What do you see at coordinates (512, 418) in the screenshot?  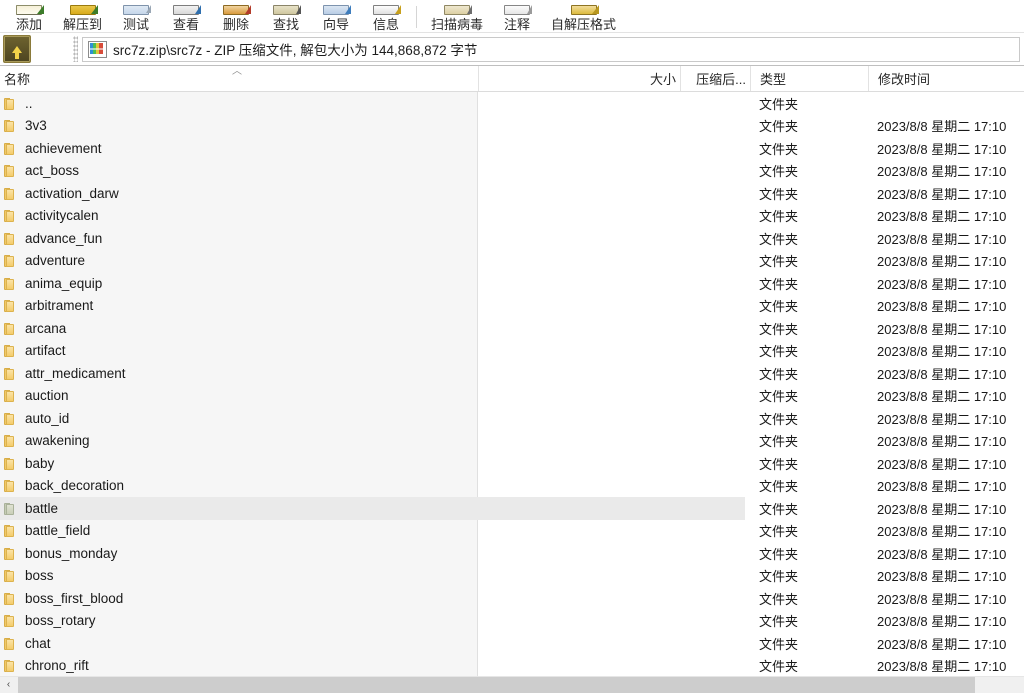 I see `file-list-row: auto_id 文件夹 2023/8/8 星期二 17:10` at bounding box center [512, 418].